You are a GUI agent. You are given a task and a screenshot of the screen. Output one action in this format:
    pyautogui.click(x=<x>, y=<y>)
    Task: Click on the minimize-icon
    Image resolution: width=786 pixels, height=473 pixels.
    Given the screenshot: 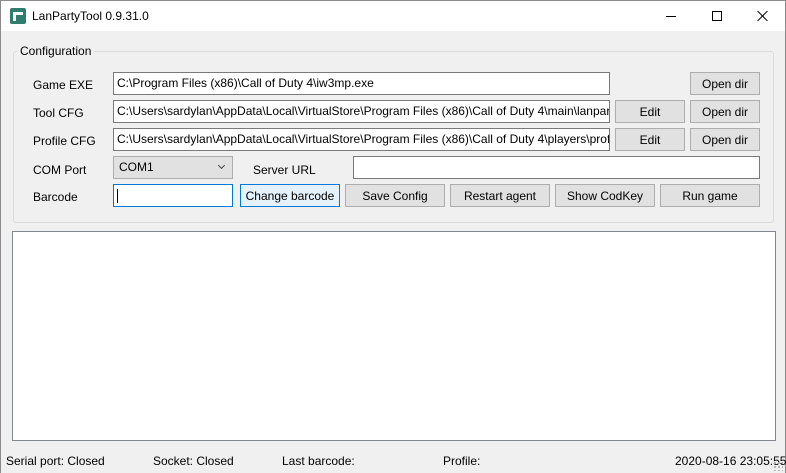 What is the action you would take?
    pyautogui.click(x=671, y=16)
    